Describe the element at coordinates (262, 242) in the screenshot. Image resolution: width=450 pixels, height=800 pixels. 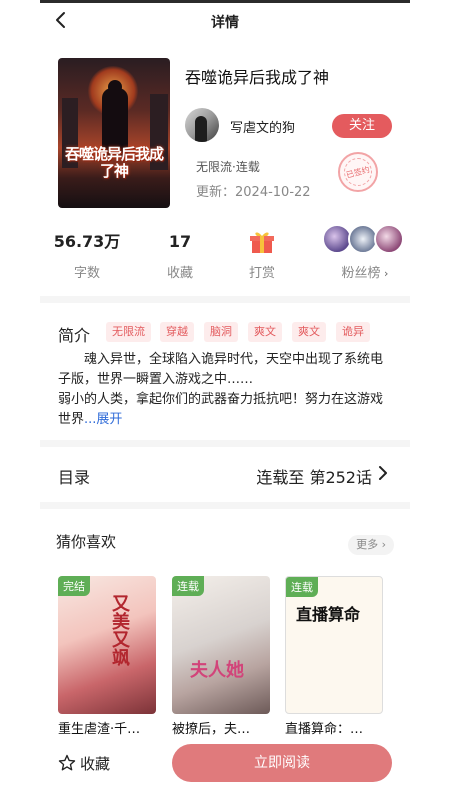
I see `gift-icon` at that location.